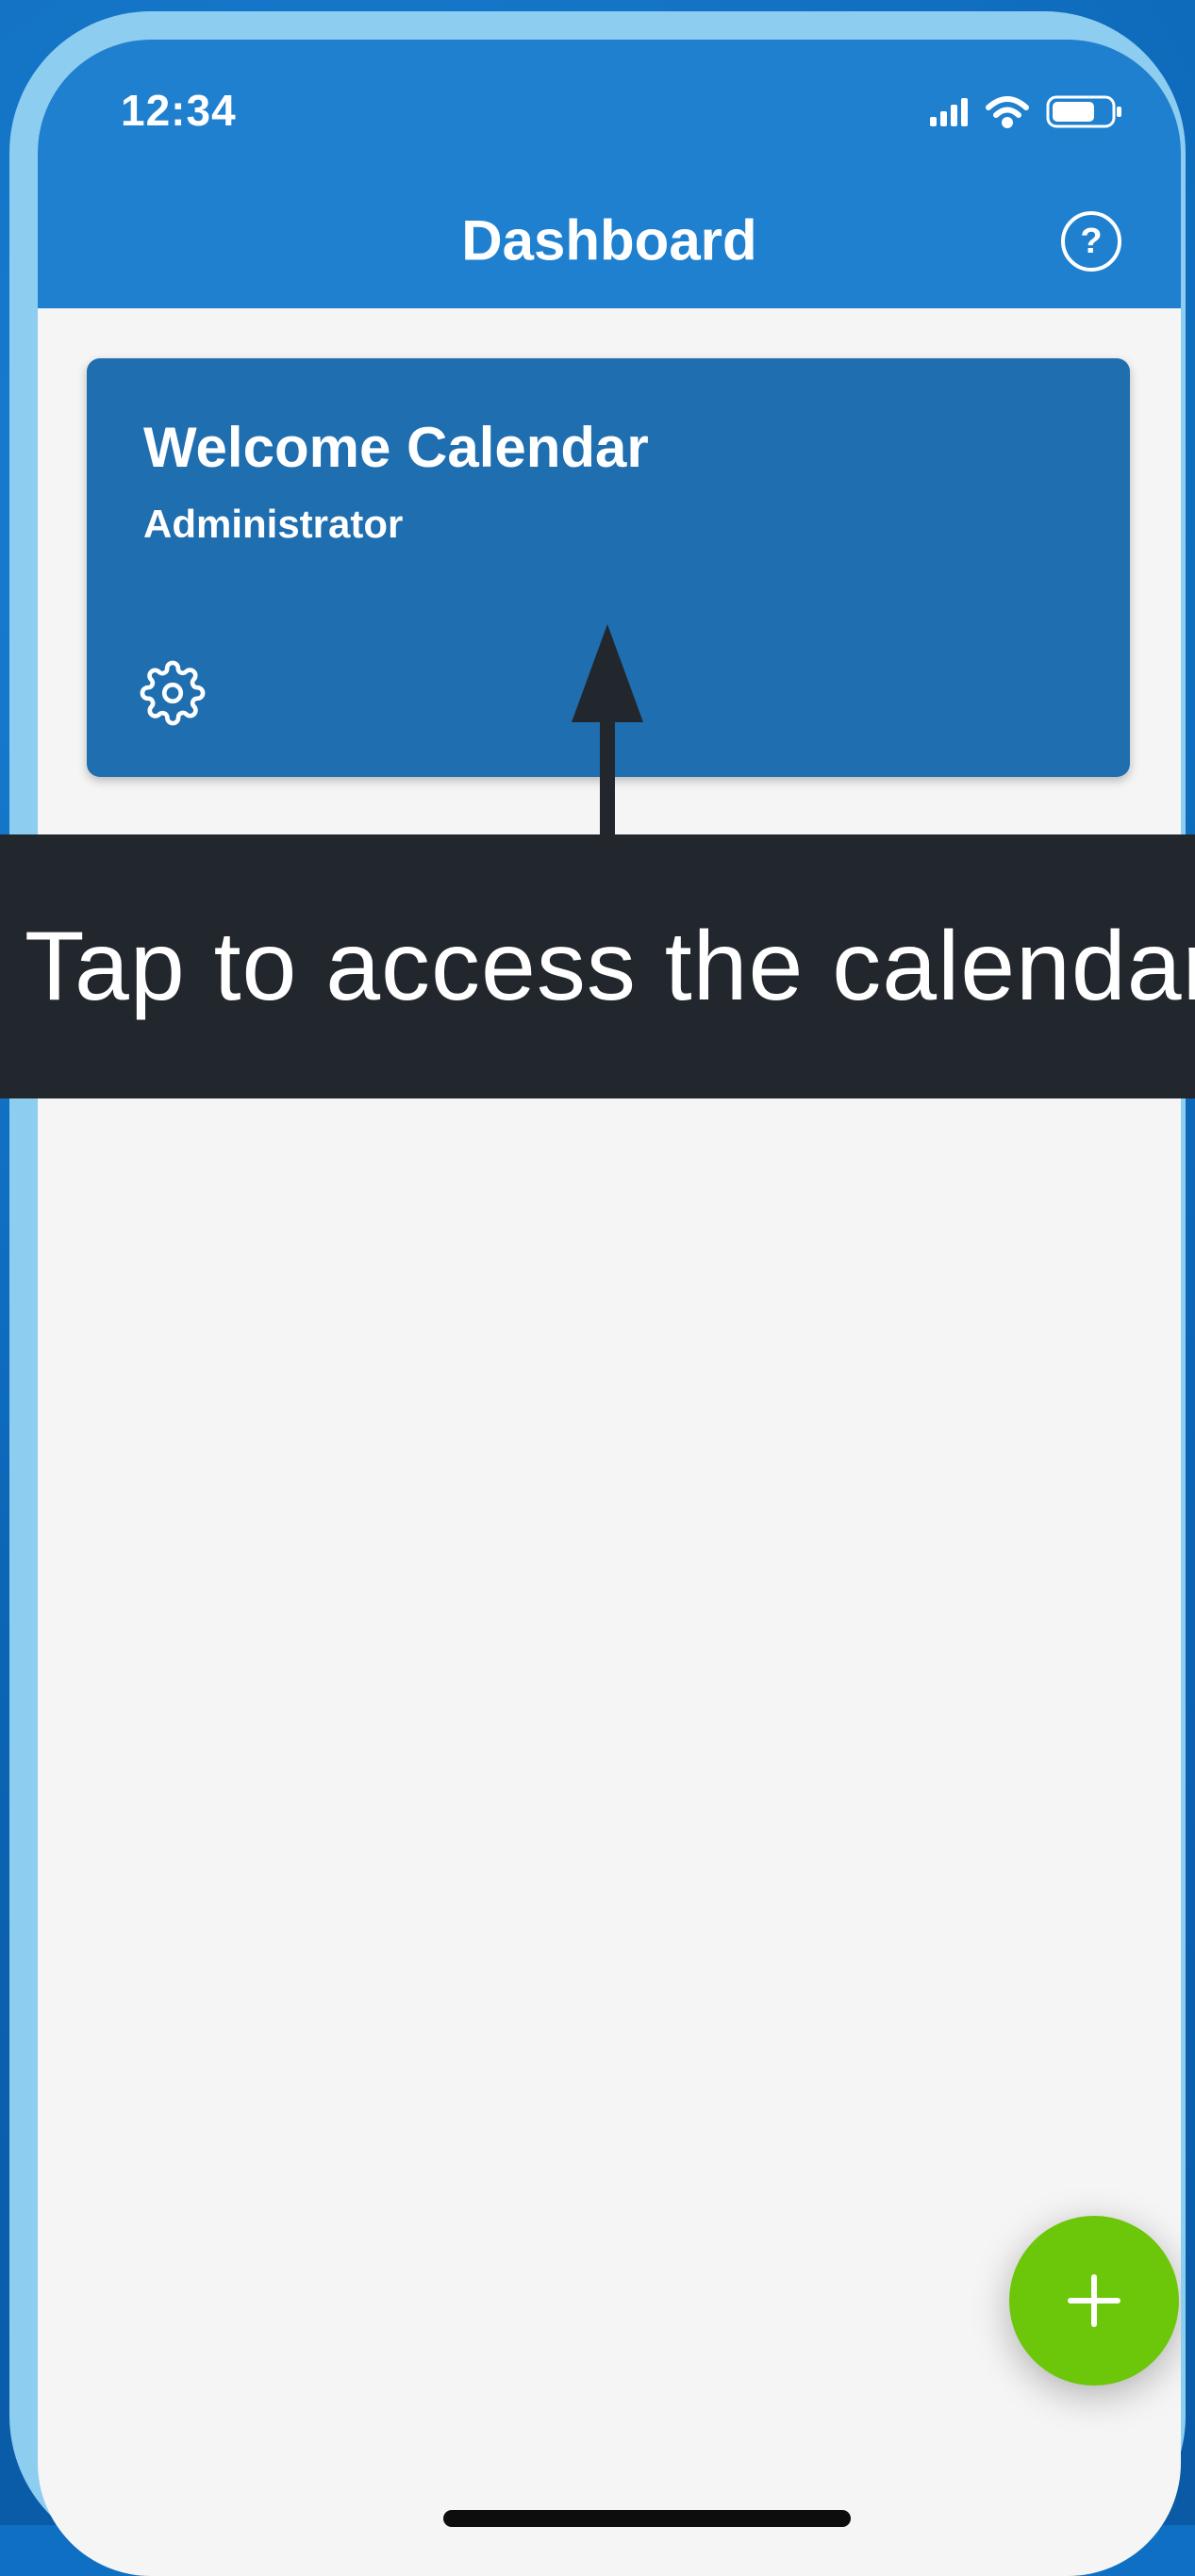 This screenshot has width=1195, height=2576. I want to click on gear-icon, so click(173, 693).